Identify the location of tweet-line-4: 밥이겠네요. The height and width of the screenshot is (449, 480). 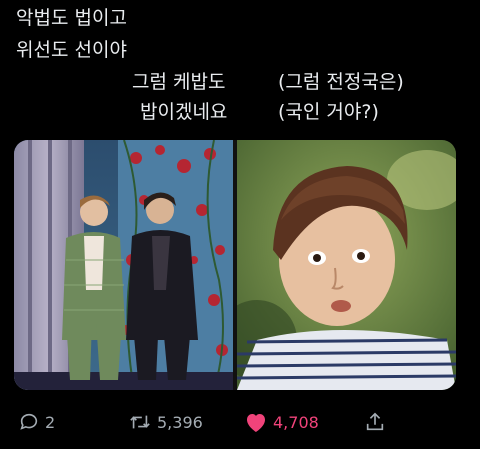
(184, 112).